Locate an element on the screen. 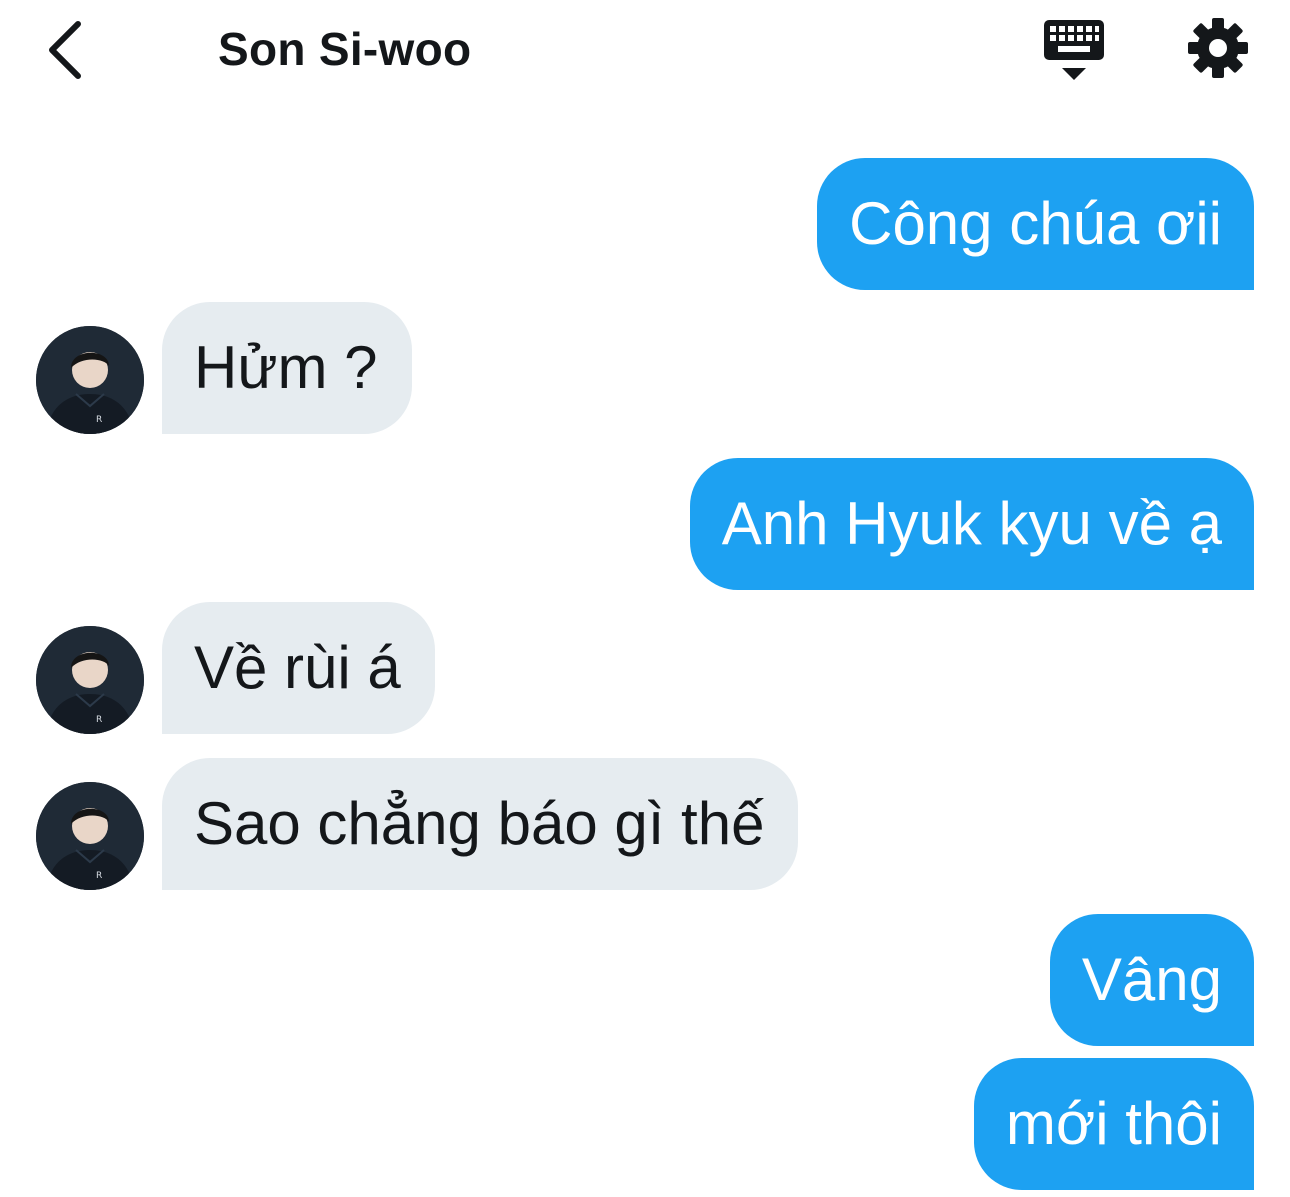 The image size is (1290, 1197). message-text: mới thôi is located at coordinates (1113, 1123).